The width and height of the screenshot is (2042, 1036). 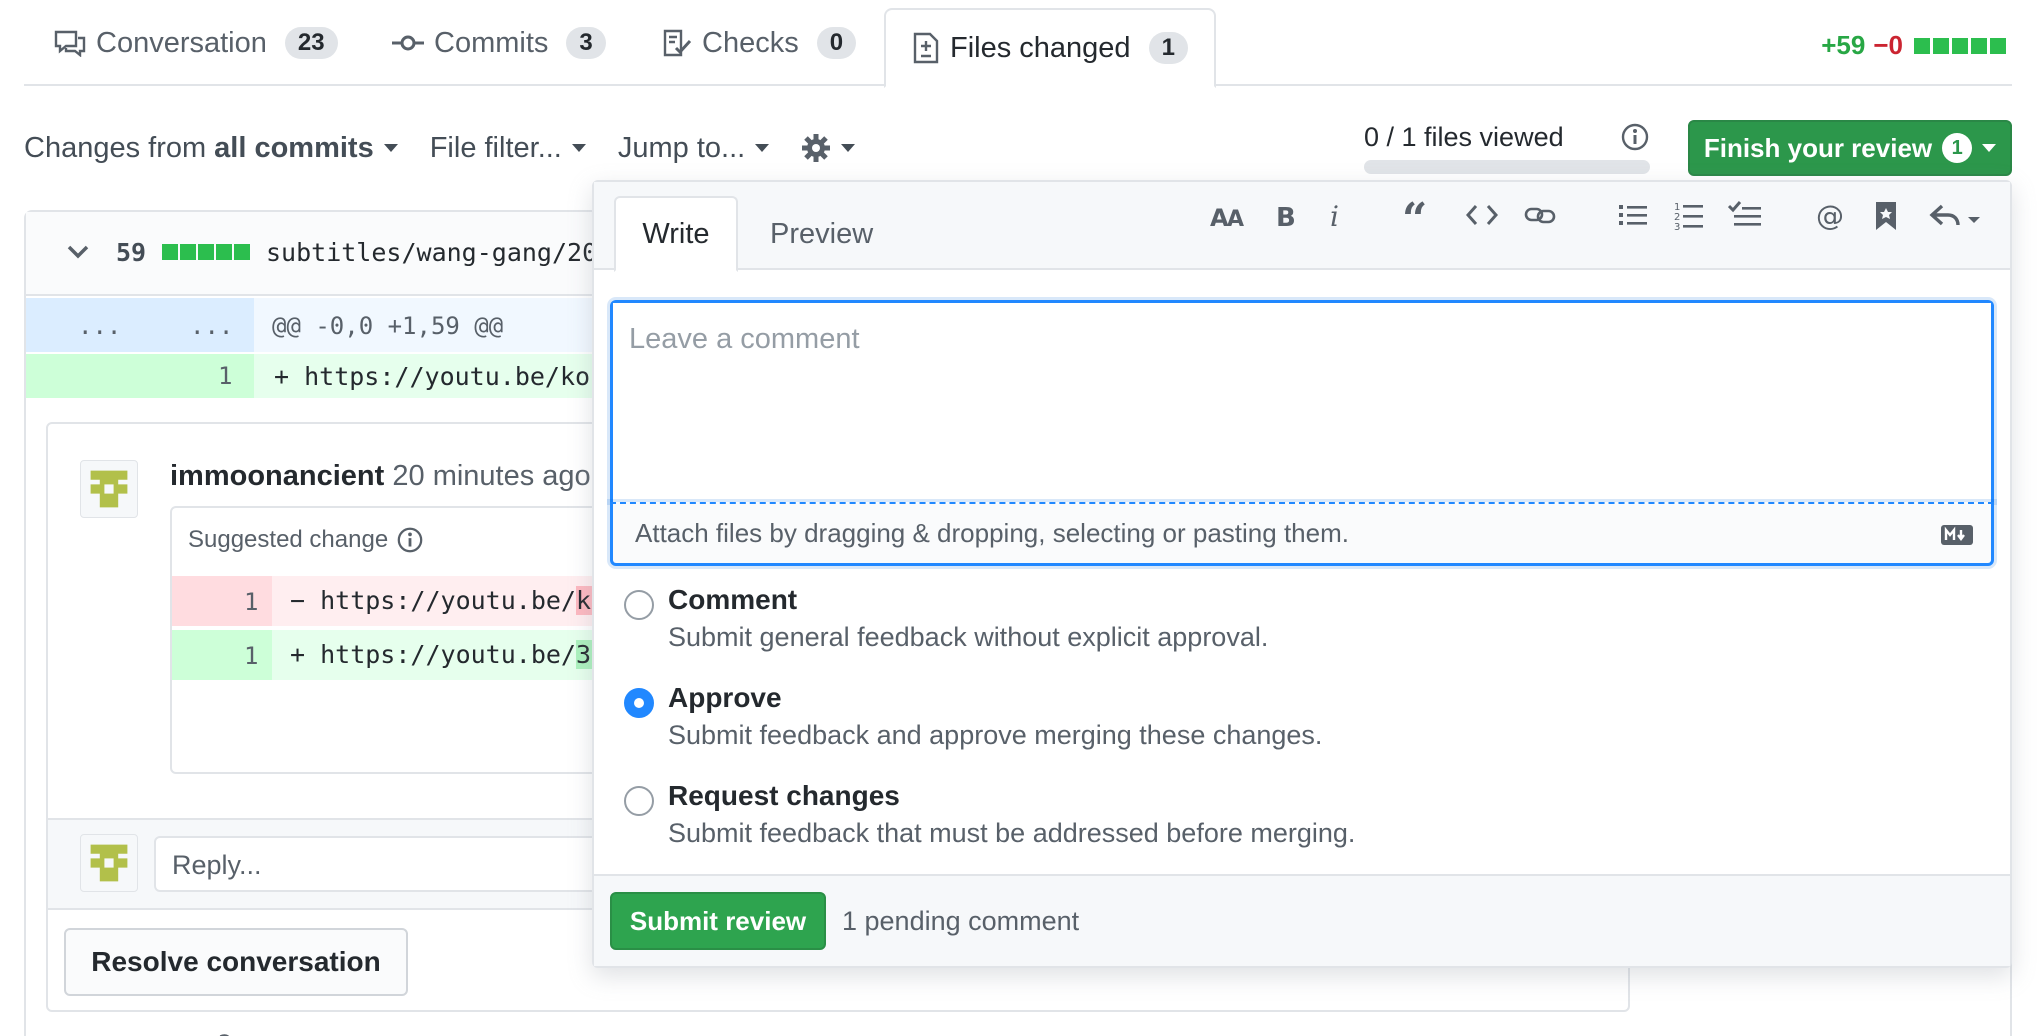 What do you see at coordinates (784, 795) in the screenshot?
I see `option-title: Request changes` at bounding box center [784, 795].